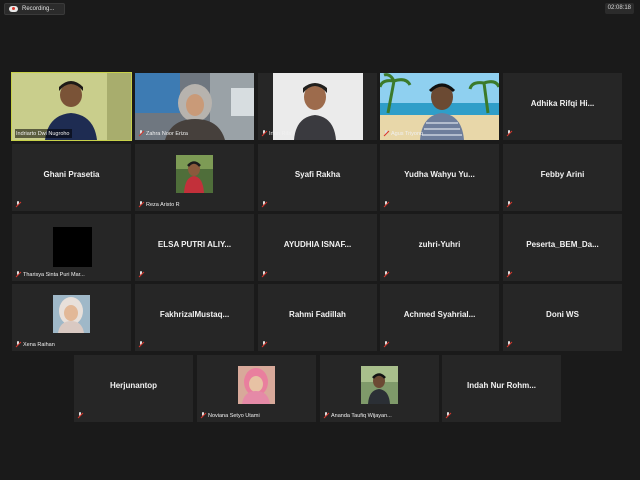 This screenshot has height=480, width=640. I want to click on participant-tile-febby: Febby Arini, so click(562, 177).